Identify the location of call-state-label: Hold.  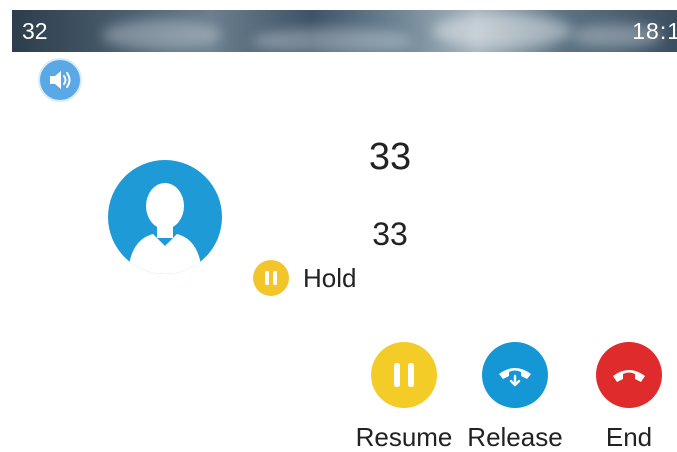
(330, 277).